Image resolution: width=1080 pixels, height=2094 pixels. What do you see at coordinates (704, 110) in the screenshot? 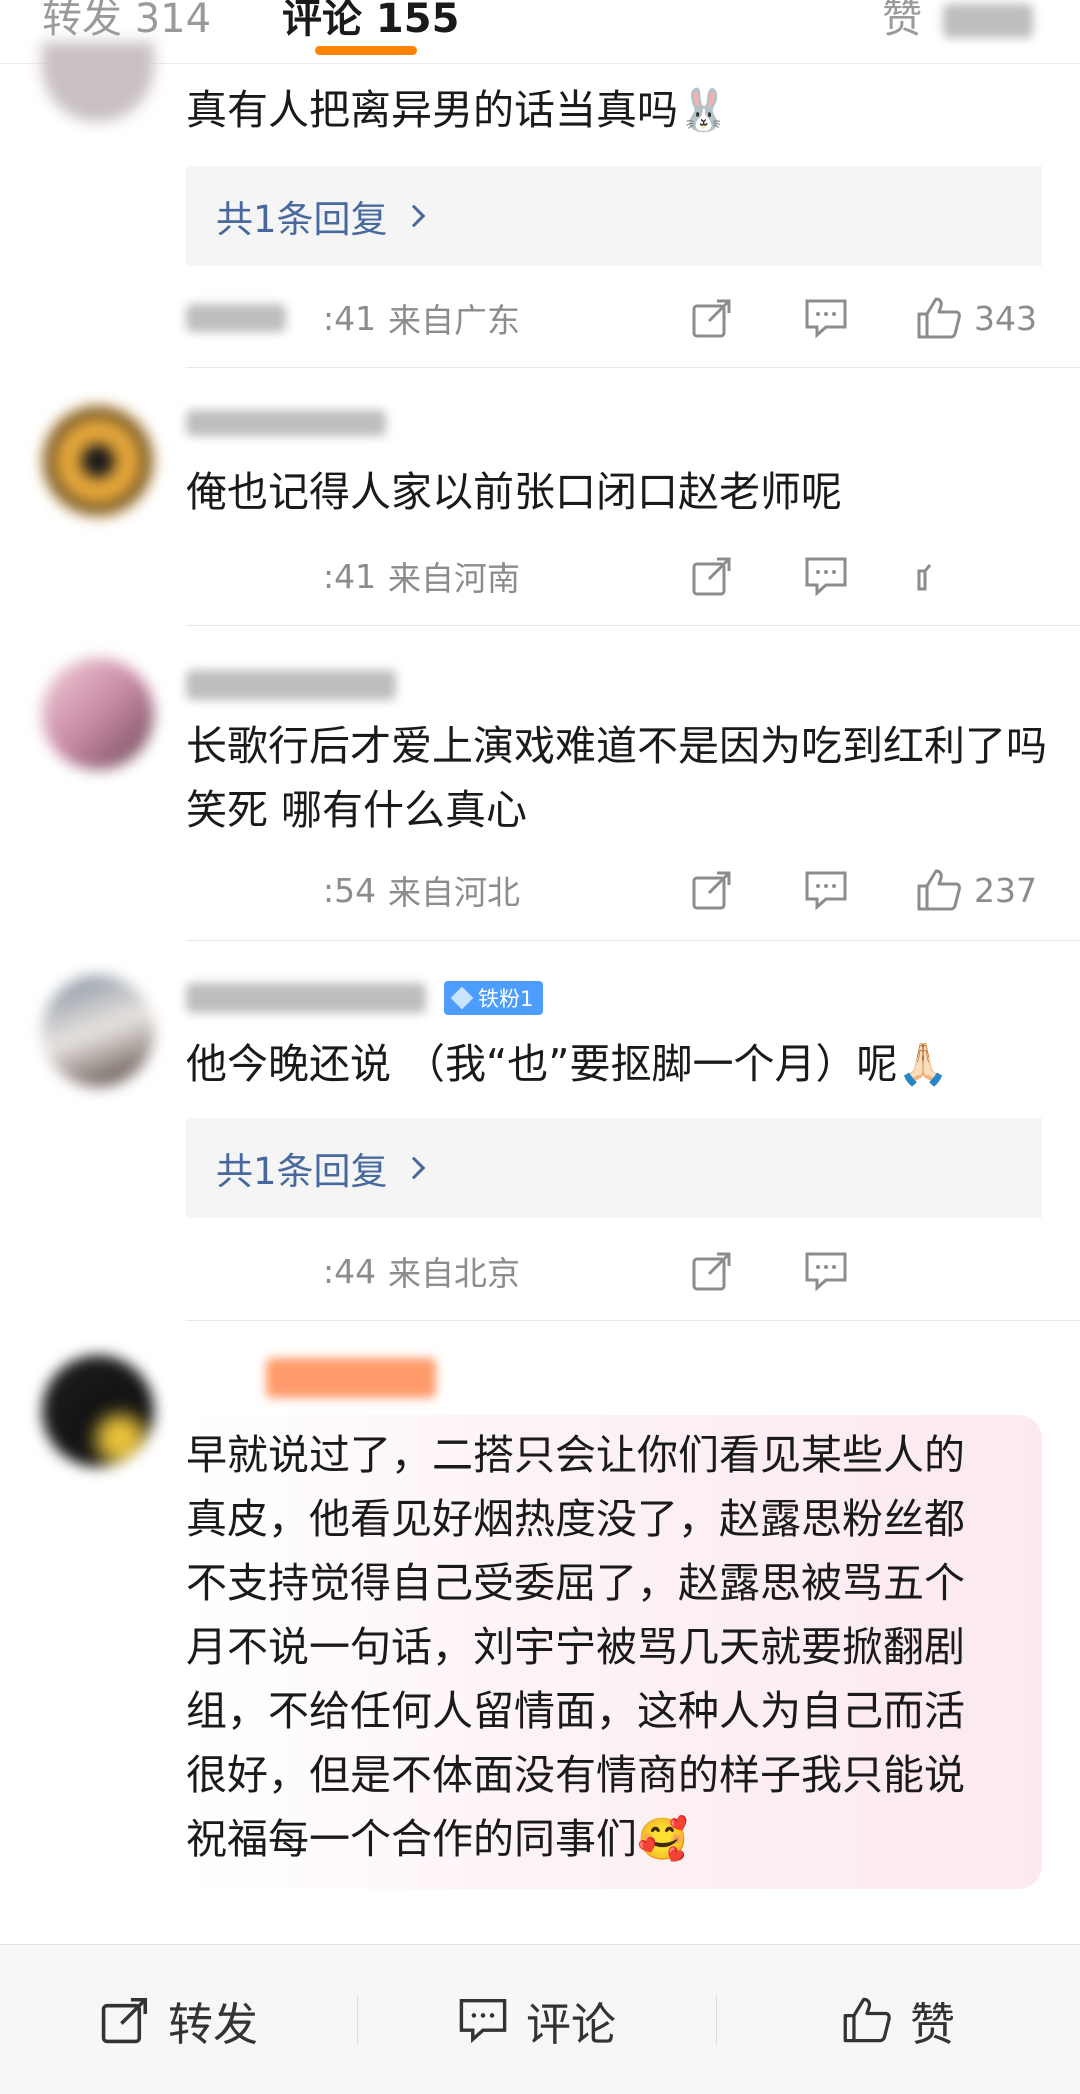
I see `emoji: 🐰` at bounding box center [704, 110].